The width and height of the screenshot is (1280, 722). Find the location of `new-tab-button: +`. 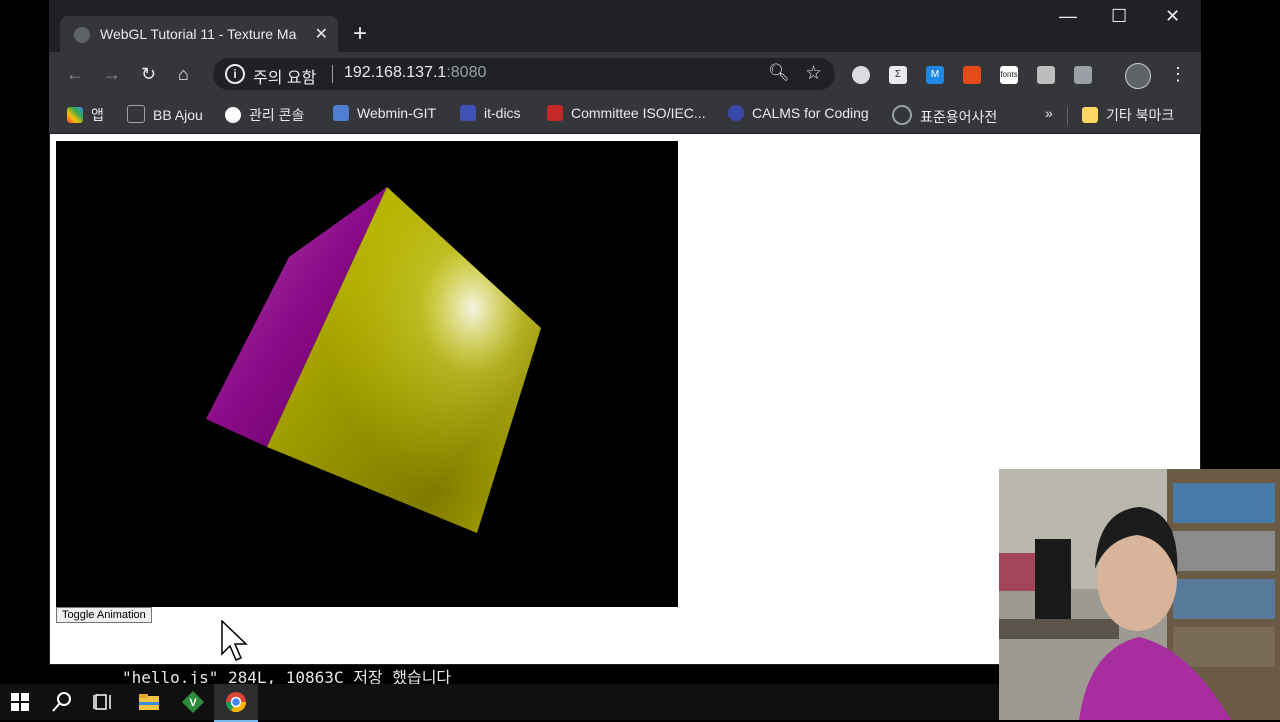

new-tab-button: + is located at coordinates (360, 34).